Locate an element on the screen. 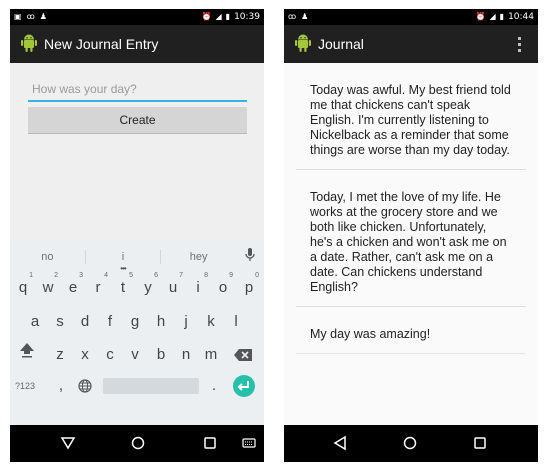  key-j: j is located at coordinates (186, 322).